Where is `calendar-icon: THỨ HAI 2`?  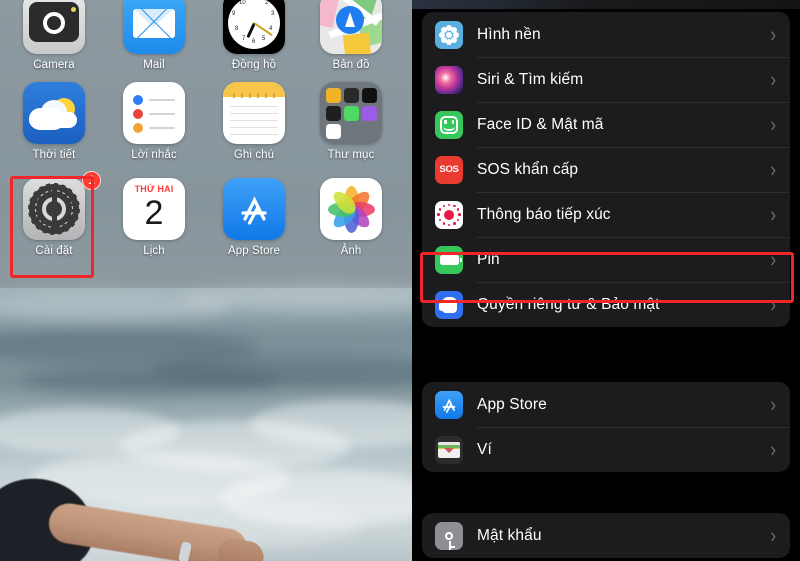 calendar-icon: THỨ HAI 2 is located at coordinates (154, 209).